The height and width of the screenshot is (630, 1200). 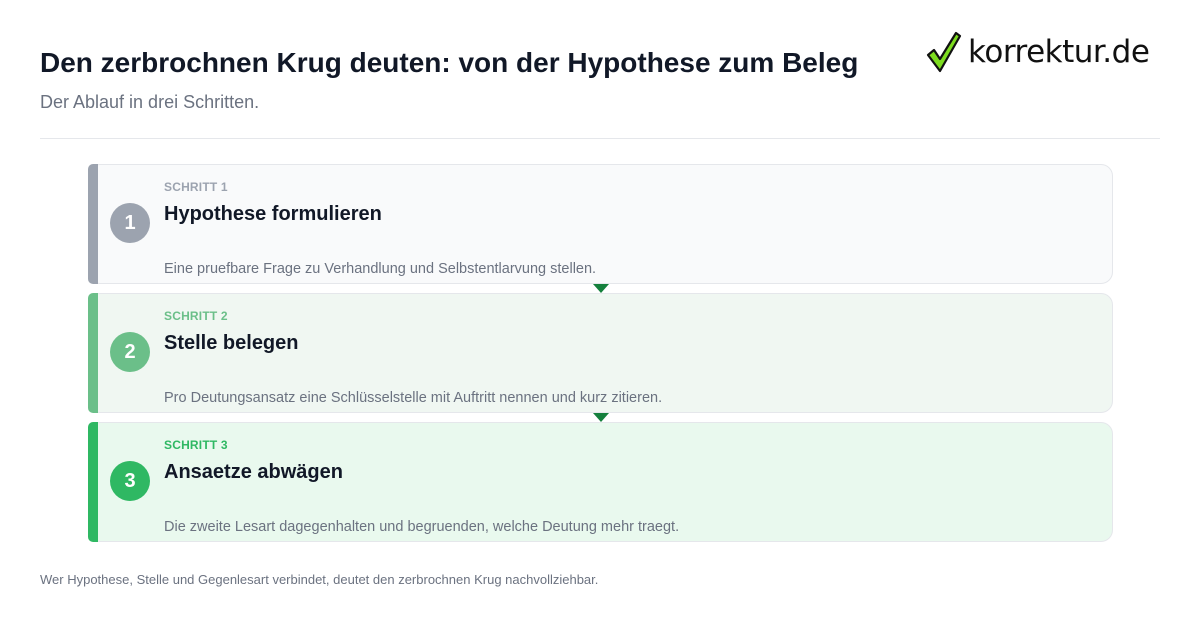 I want to click on step-number-badge: 1, so click(x=130, y=223).